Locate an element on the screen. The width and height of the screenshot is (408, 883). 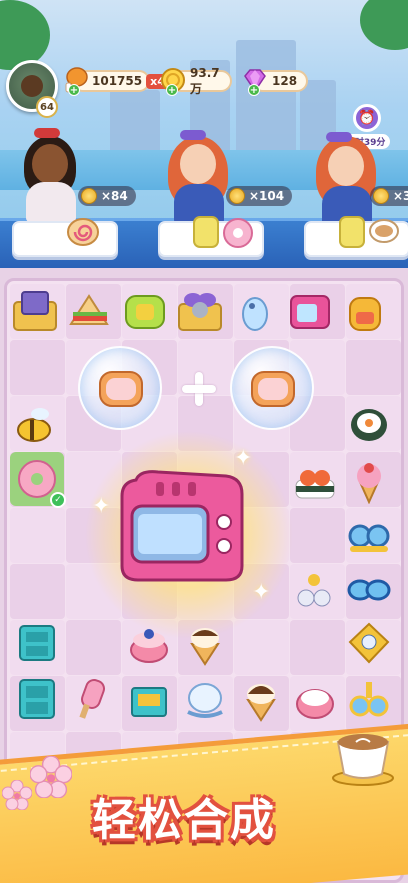
toy-icon is located at coordinates (255, 311).